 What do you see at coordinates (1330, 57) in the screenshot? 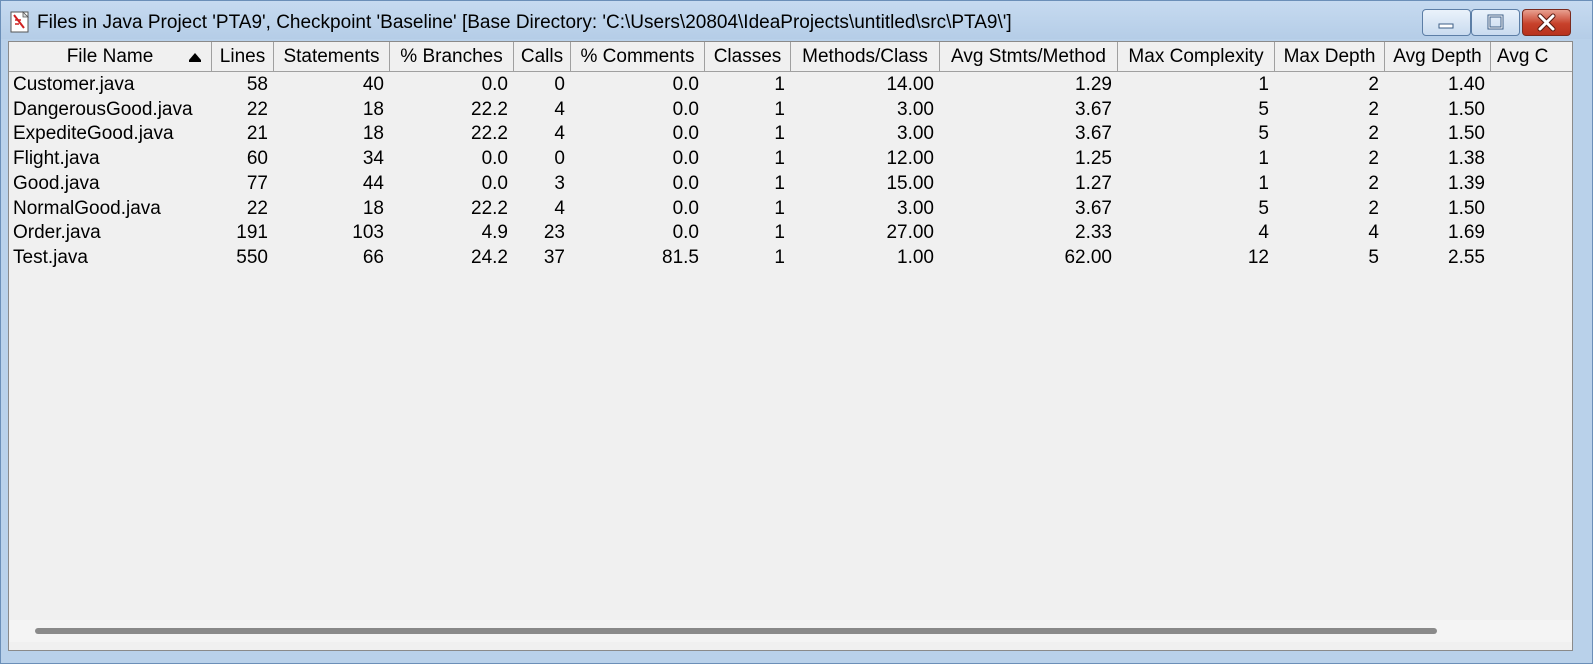
I see `column-header-max-depth: Max Depth` at bounding box center [1330, 57].